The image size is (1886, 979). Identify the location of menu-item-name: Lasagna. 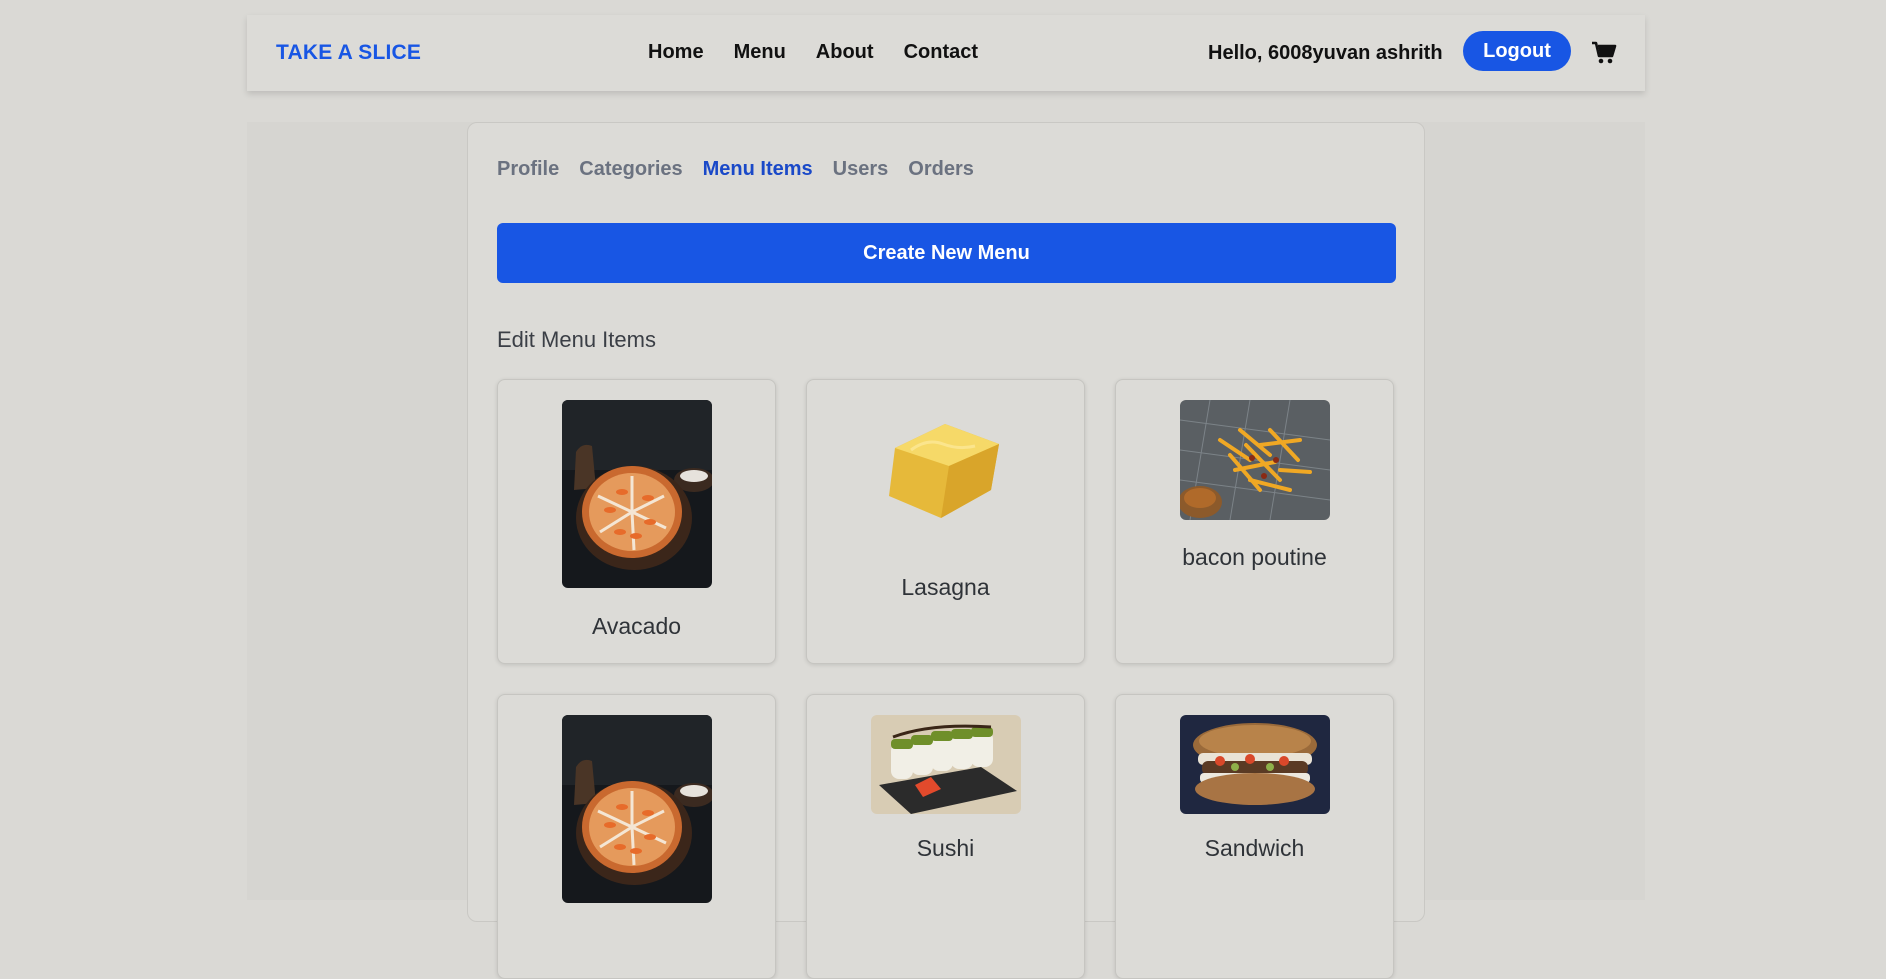
(945, 587).